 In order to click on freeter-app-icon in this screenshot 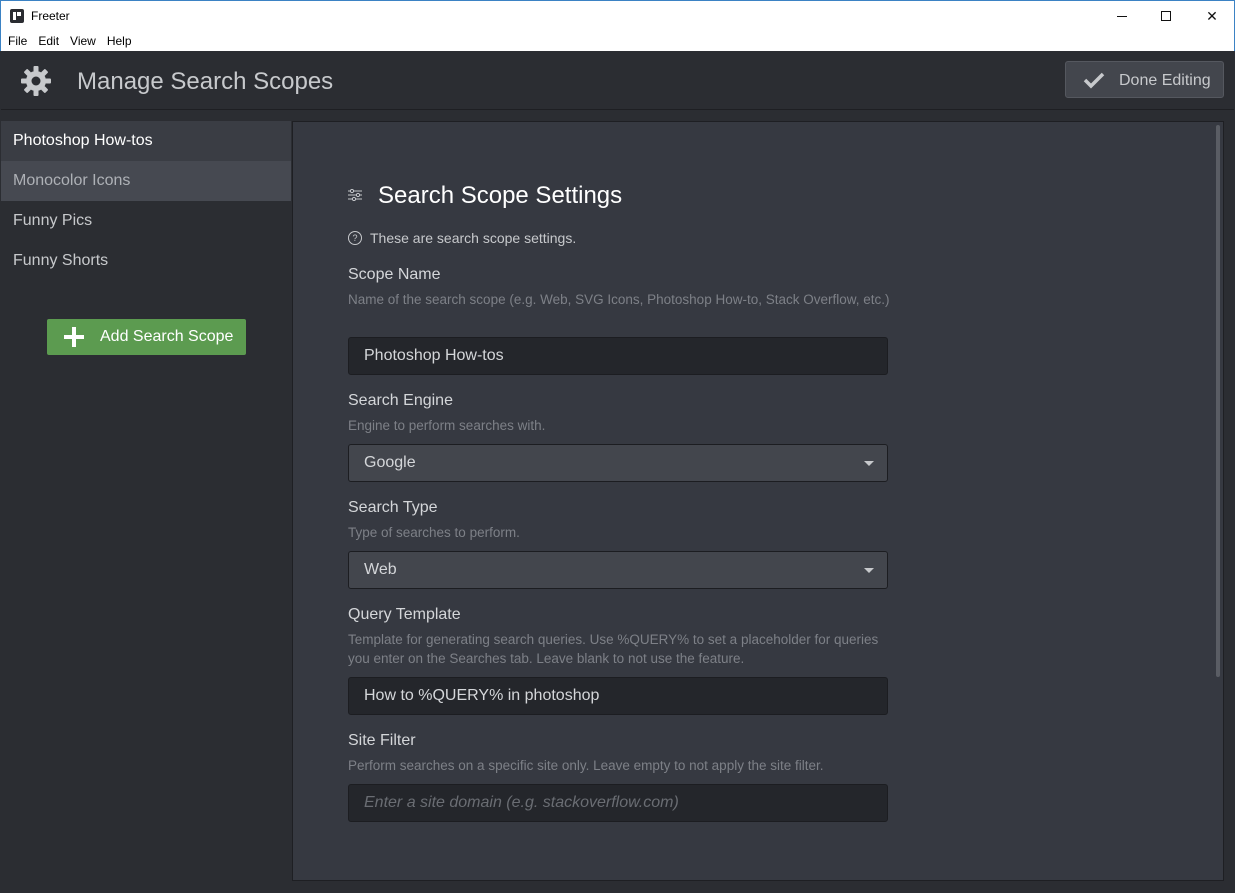, I will do `click(17, 16)`.